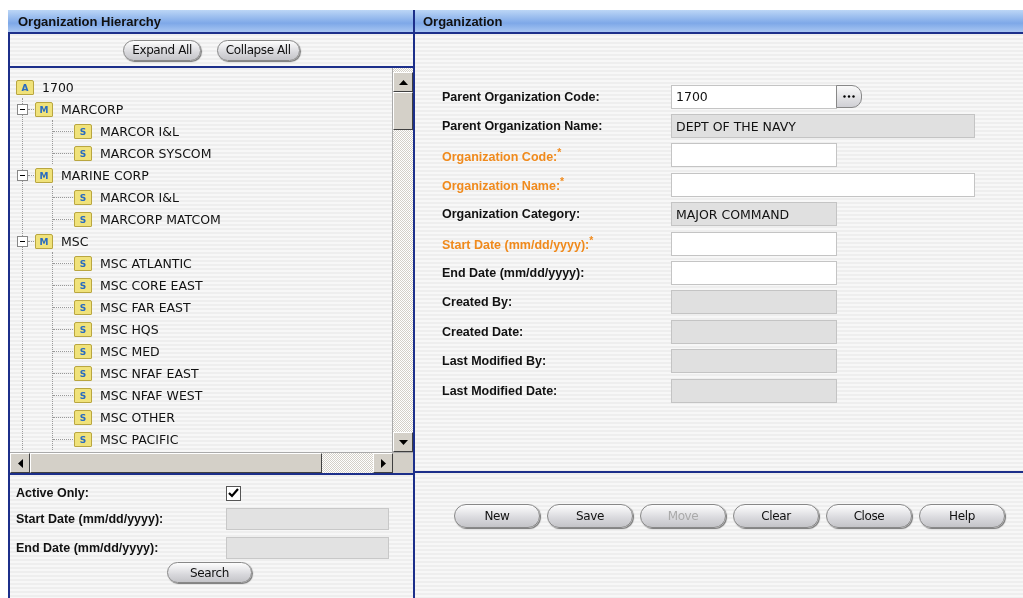  What do you see at coordinates (129, 329) in the screenshot?
I see `tree-item: MSC HQS` at bounding box center [129, 329].